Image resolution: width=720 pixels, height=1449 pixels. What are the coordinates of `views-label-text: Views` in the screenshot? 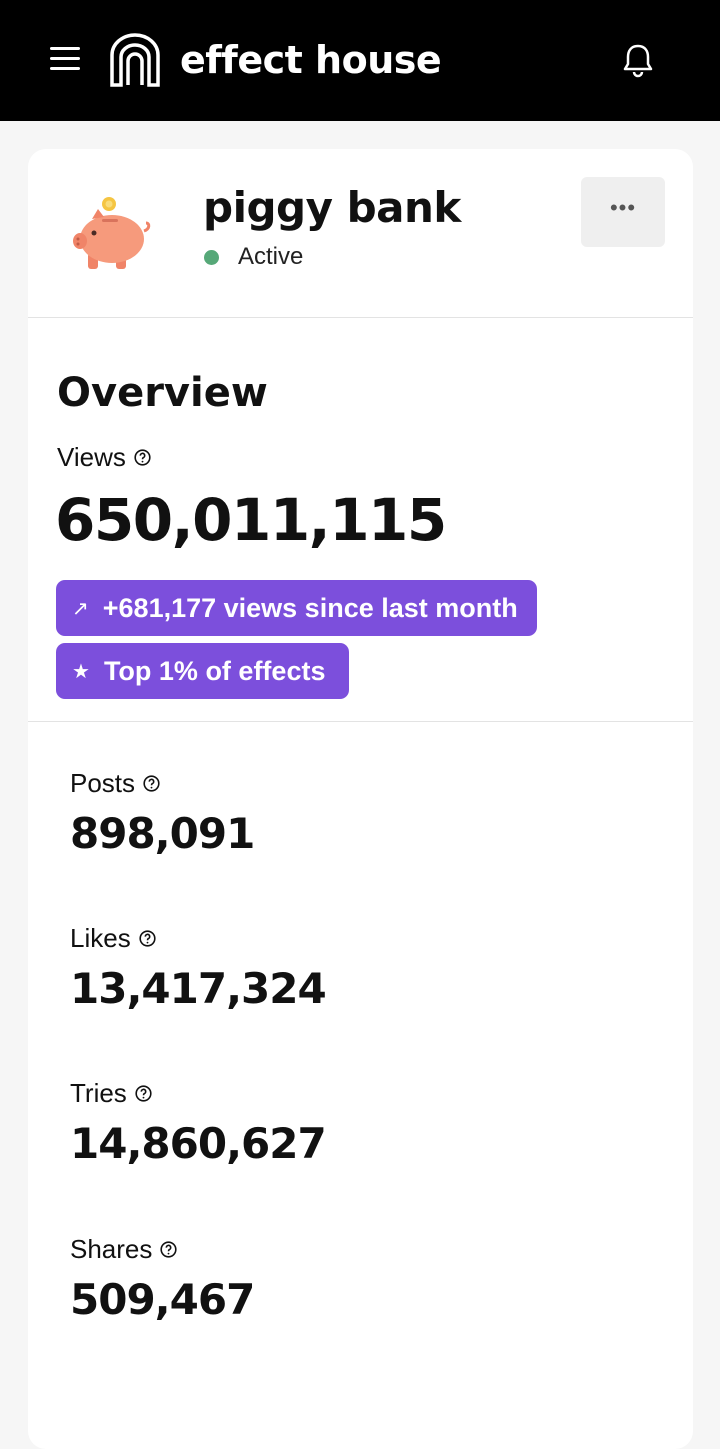 It's located at (91, 457).